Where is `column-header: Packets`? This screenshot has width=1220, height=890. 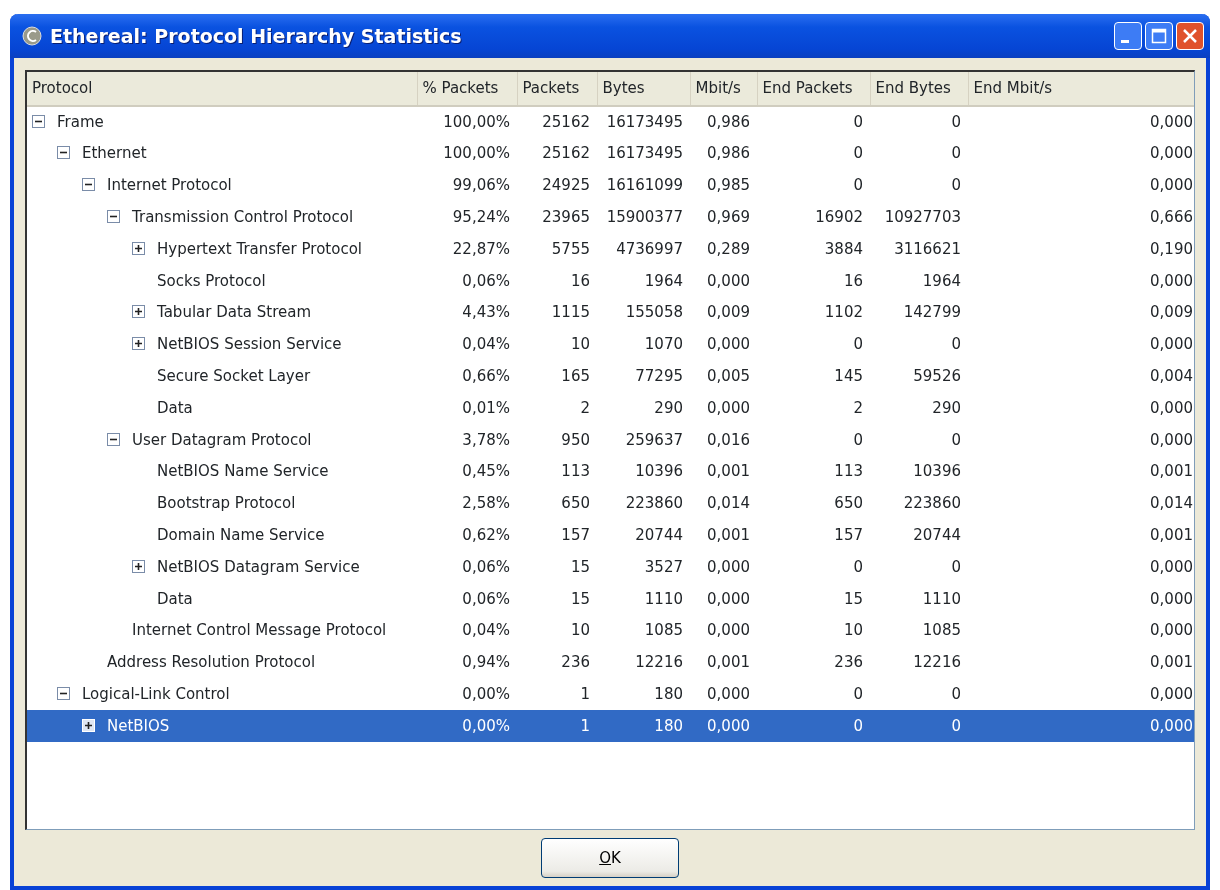
column-header: Packets is located at coordinates (557, 89).